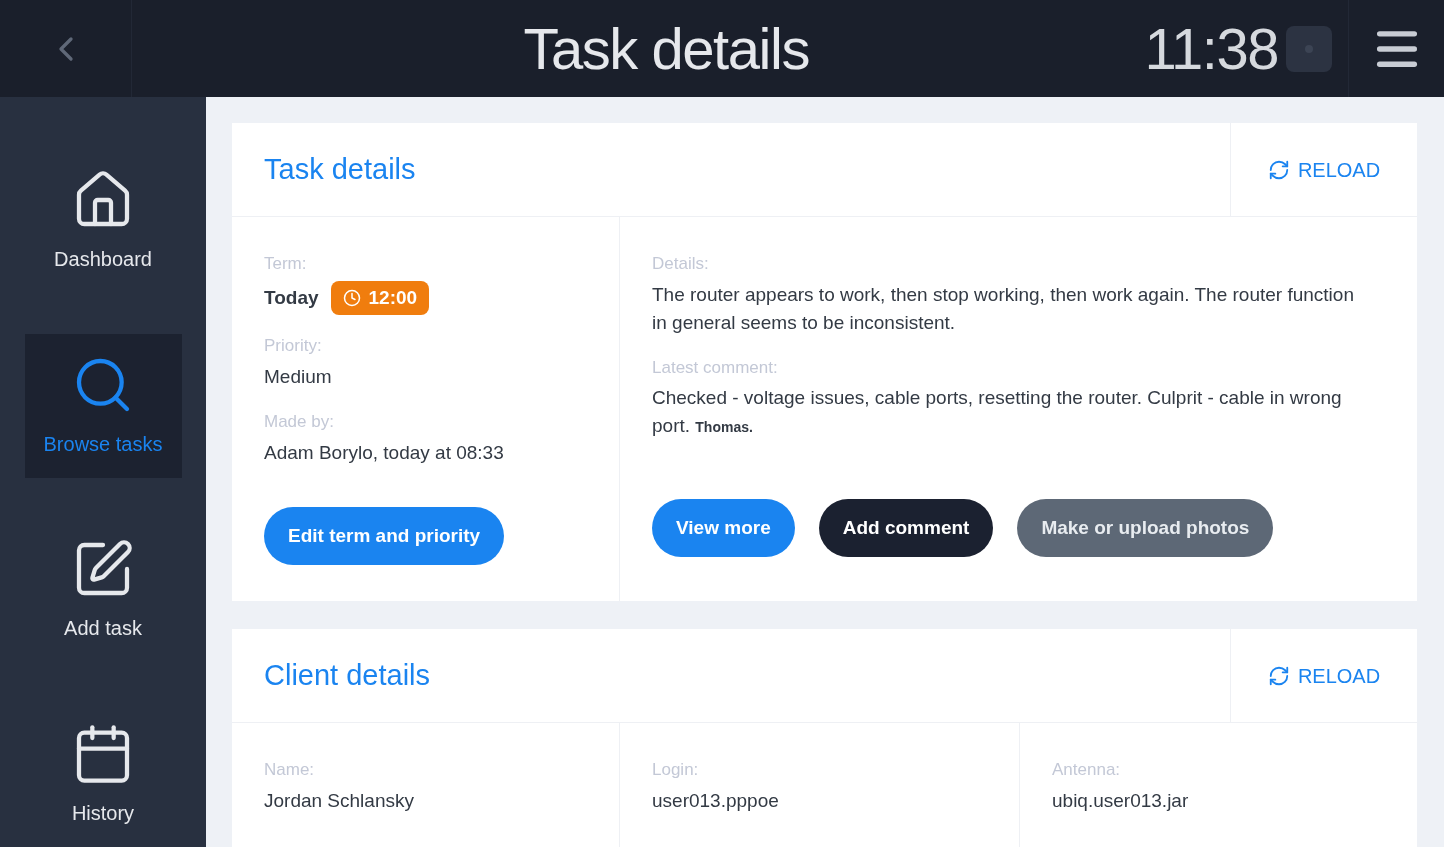 The height and width of the screenshot is (847, 1444). What do you see at coordinates (666, 49) in the screenshot?
I see `window-title: Task details` at bounding box center [666, 49].